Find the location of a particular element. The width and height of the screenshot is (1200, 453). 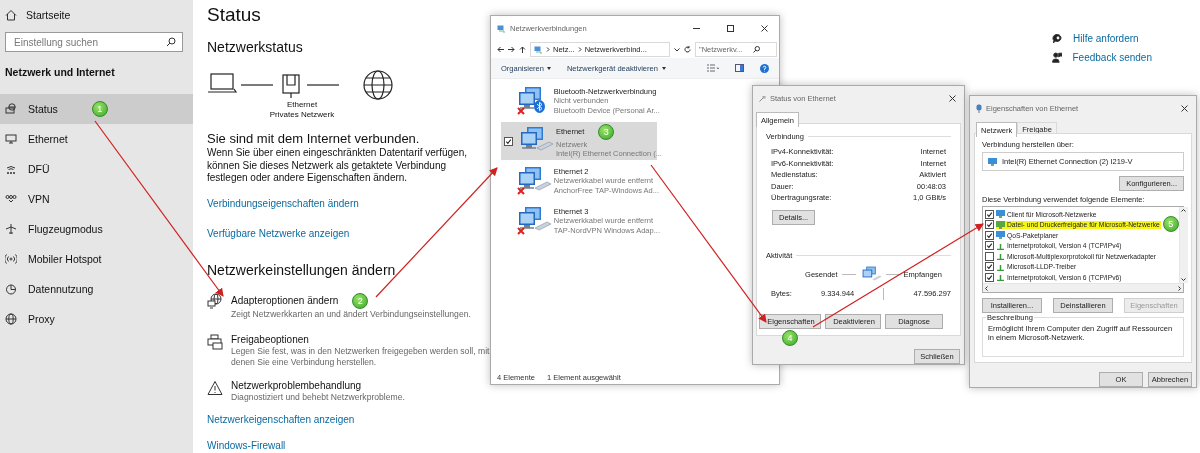

refresh-icon is located at coordinates (687, 49).